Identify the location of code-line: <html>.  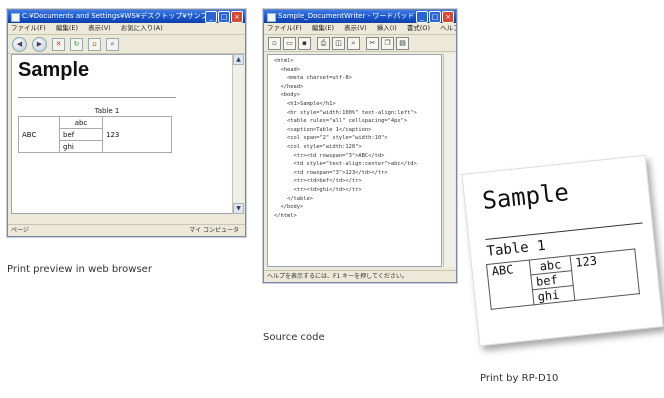
(284, 61).